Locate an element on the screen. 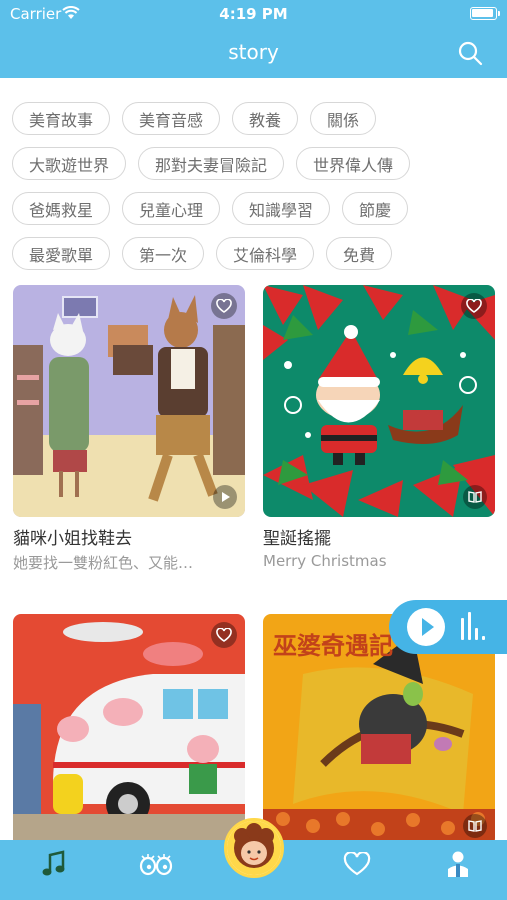  status-bar: Carrier 4:19 PM is located at coordinates (253, 14).